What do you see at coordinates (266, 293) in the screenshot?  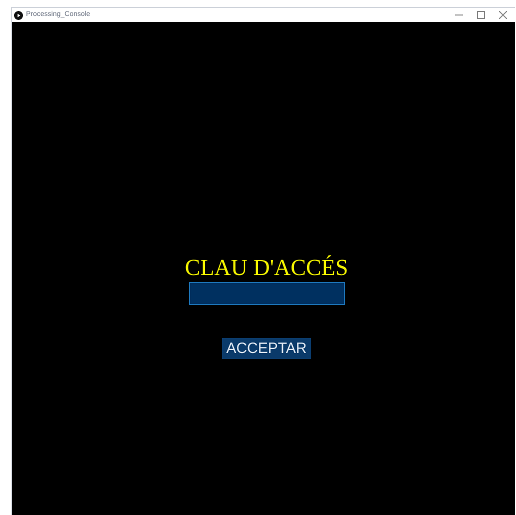 I see `password-field` at bounding box center [266, 293].